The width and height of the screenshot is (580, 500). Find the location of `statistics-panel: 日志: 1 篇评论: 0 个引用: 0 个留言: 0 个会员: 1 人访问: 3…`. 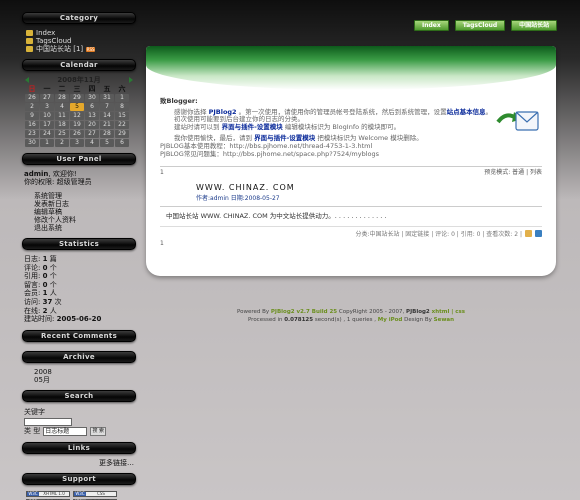

statistics-panel: 日志: 1 篇评论: 0 个引用: 0 个留言: 0 个会员: 1 人访问: 3… is located at coordinates (79, 291).